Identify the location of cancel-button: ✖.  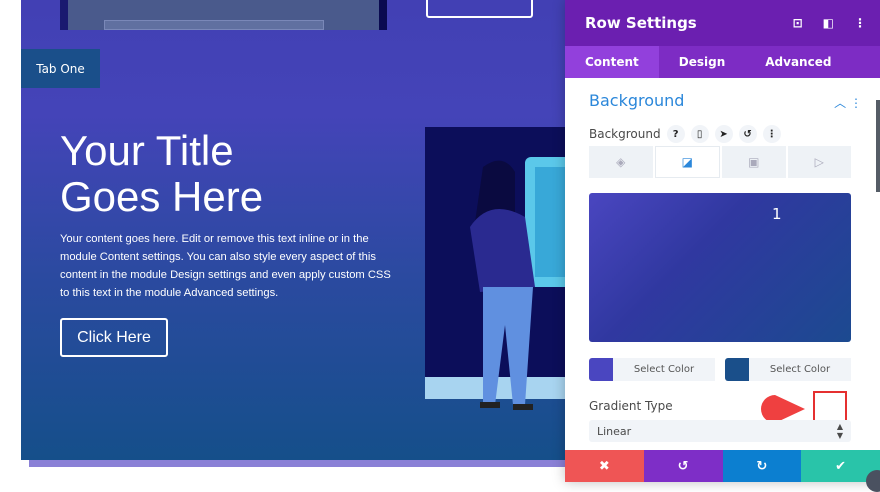
(604, 466).